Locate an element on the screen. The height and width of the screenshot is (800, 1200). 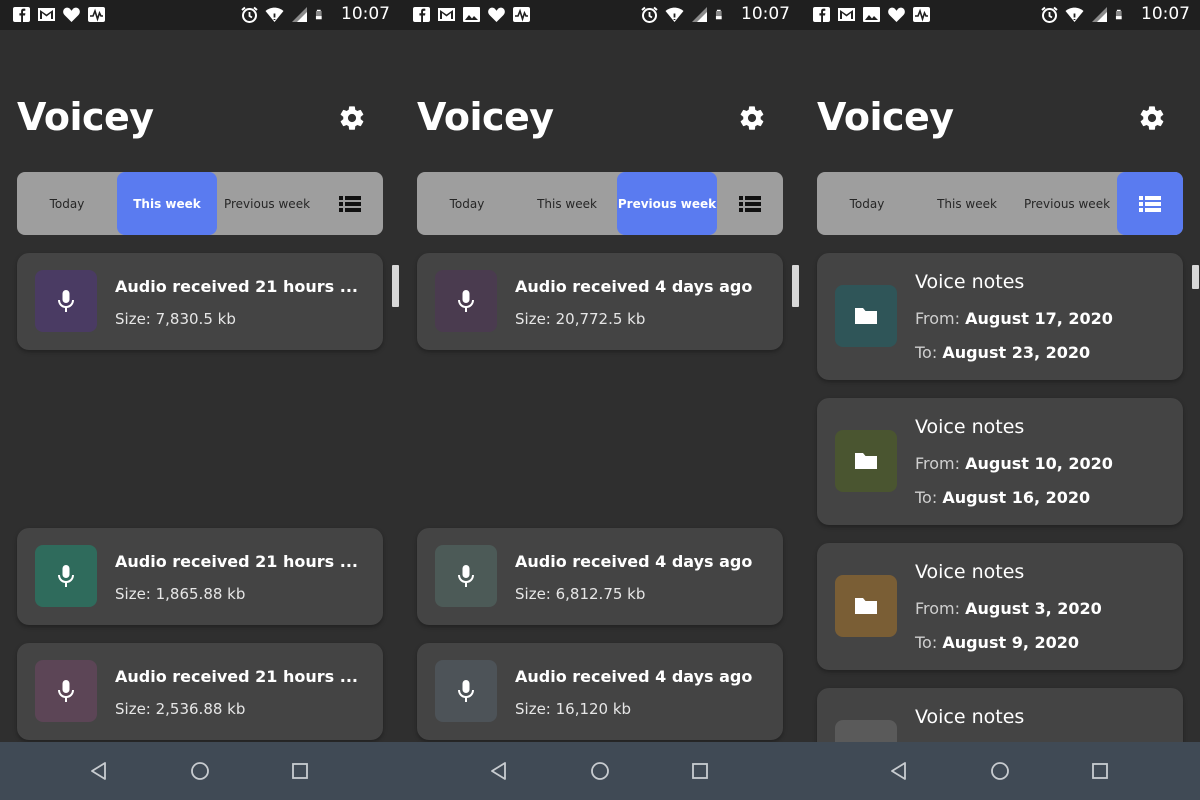
from-label: From: is located at coordinates (938, 318).